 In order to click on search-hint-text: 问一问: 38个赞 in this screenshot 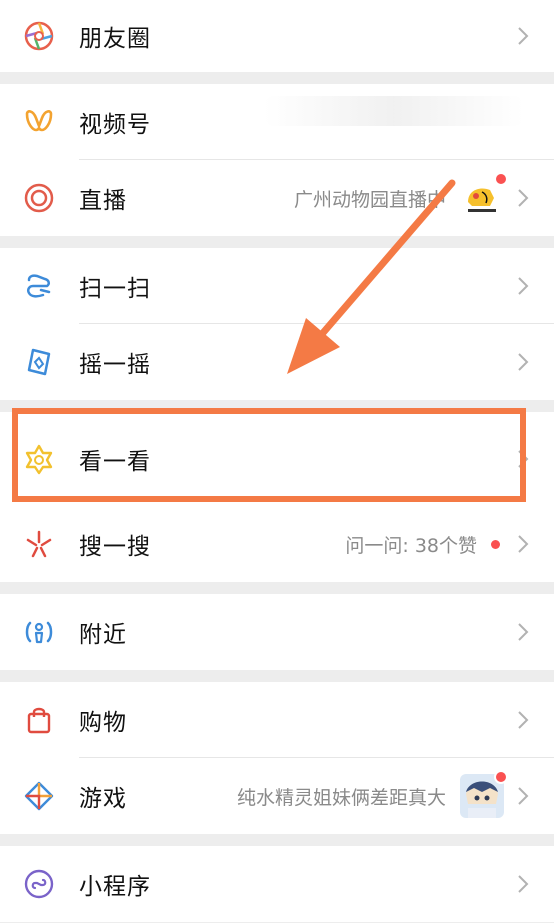, I will do `click(411, 545)`.